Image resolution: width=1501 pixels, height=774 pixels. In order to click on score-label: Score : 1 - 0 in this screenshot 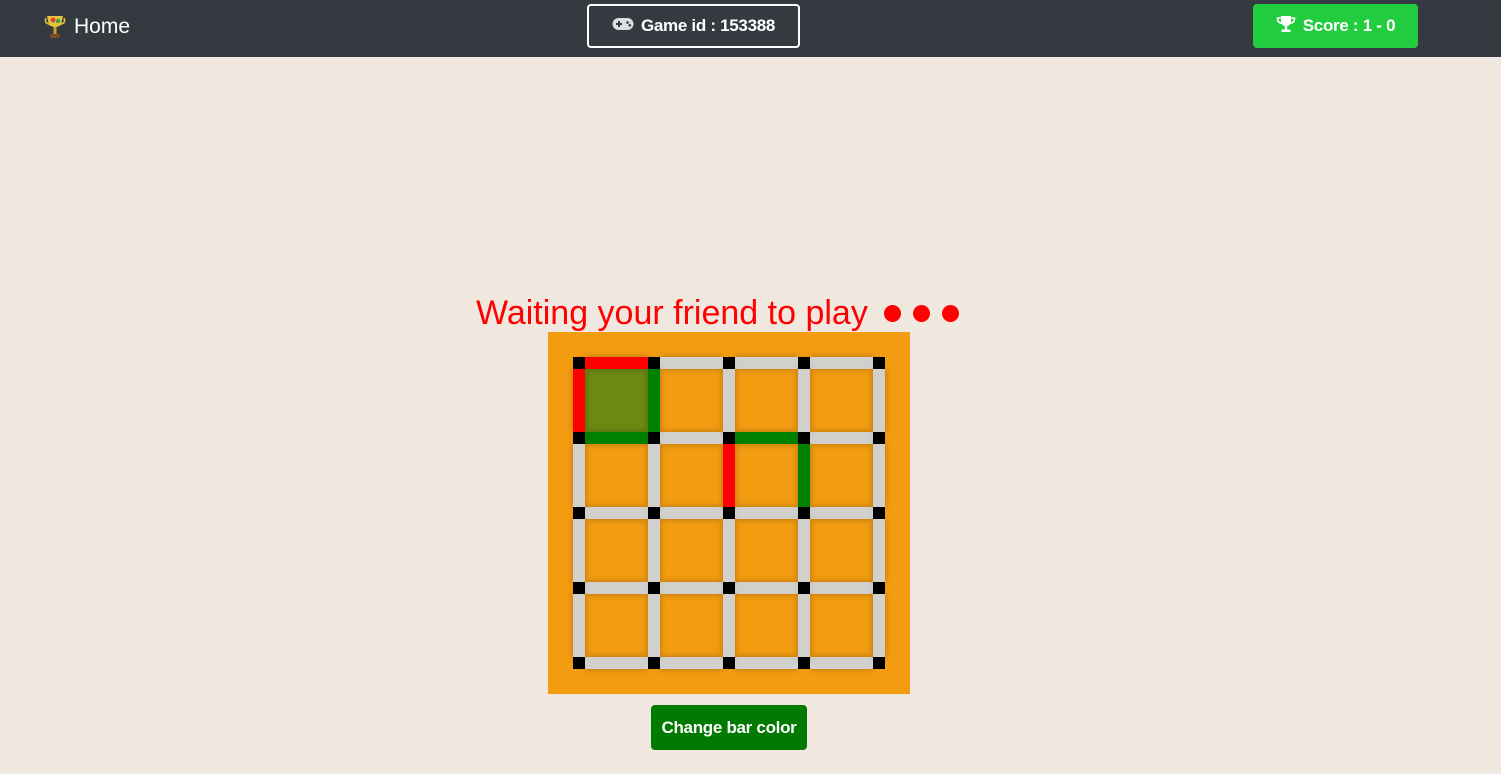, I will do `click(1349, 25)`.